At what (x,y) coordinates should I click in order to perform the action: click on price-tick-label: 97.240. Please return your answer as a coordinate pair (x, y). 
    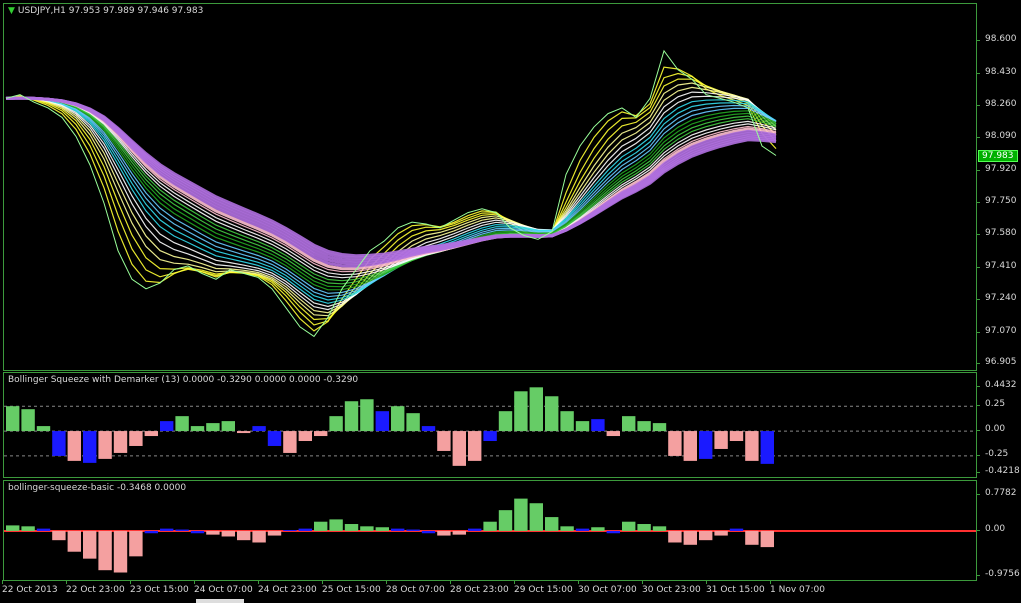
    Looking at the image, I should click on (998, 298).